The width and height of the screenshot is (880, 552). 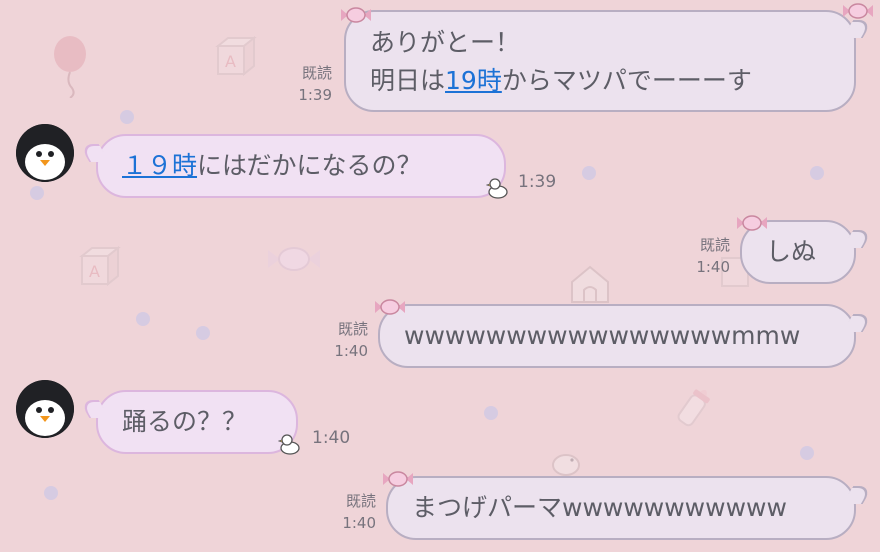 I want to click on message-text-line: ありがとー！, so click(x=445, y=42).